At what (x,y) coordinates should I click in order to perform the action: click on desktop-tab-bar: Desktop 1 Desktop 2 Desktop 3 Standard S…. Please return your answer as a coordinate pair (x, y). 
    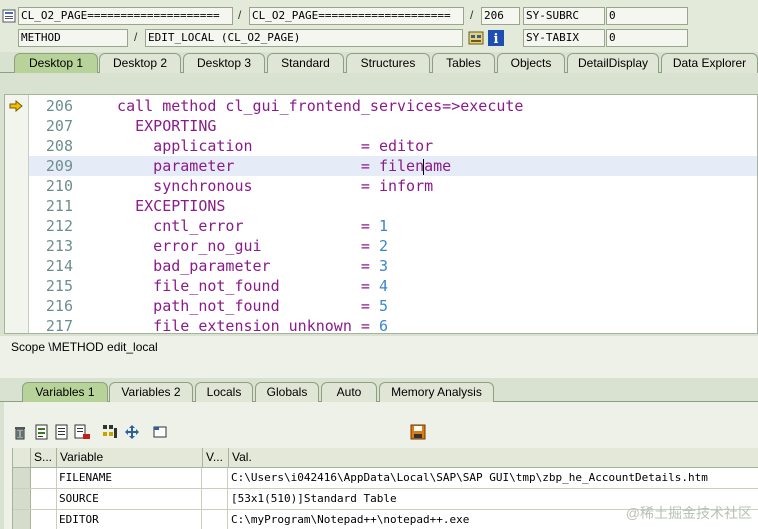
    Looking at the image, I should click on (379, 63).